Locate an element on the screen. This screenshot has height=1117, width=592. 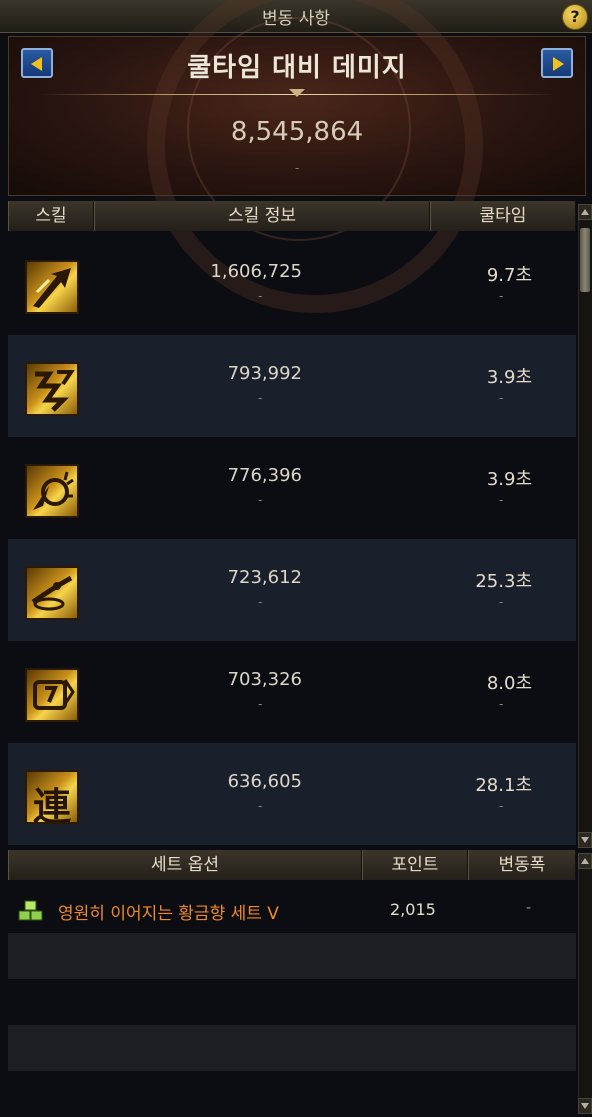
chain-combo-icon: 連 is located at coordinates (52, 797).